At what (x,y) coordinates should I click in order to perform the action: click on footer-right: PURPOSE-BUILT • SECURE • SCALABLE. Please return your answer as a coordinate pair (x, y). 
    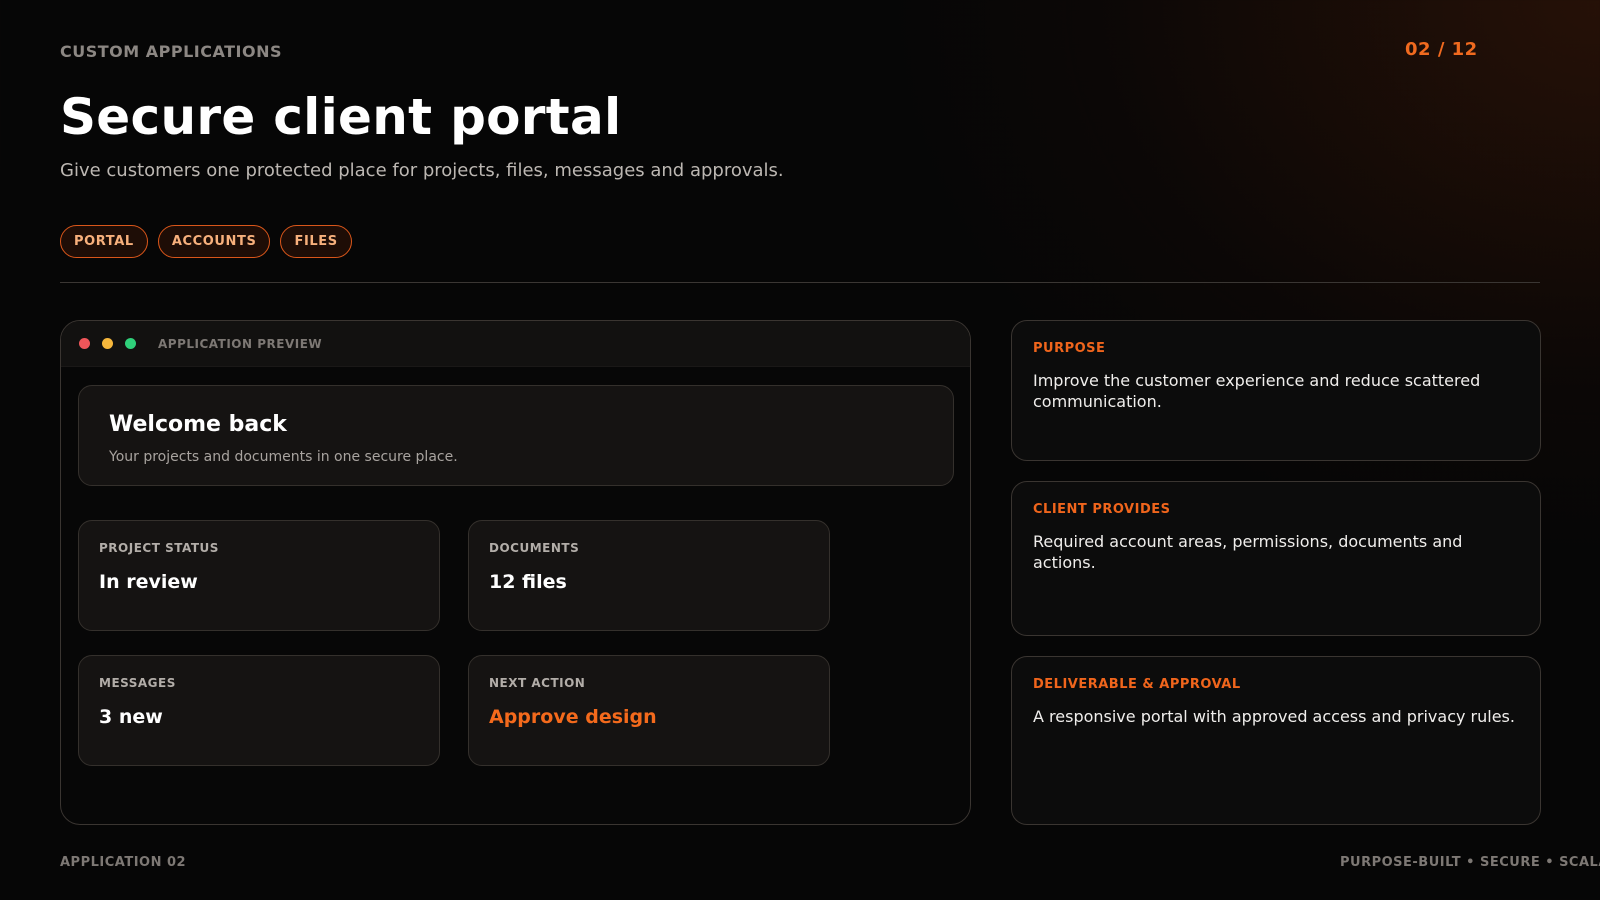
    Looking at the image, I should click on (1470, 862).